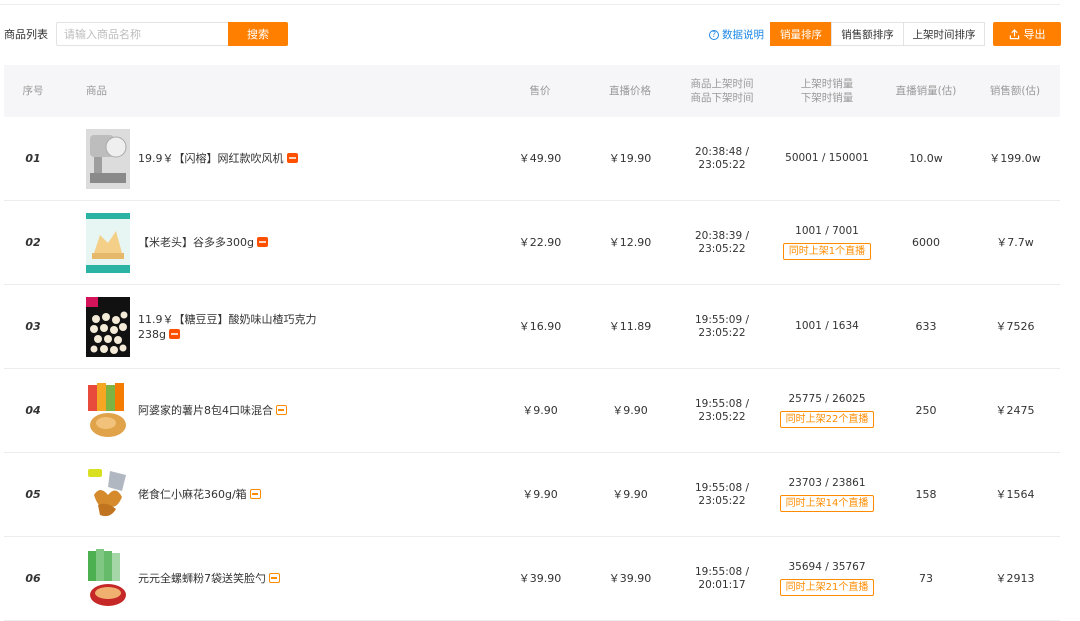 This screenshot has height=621, width=1080. Describe the element at coordinates (630, 158) in the screenshot. I see `row-live-price: ￥19.90` at that location.